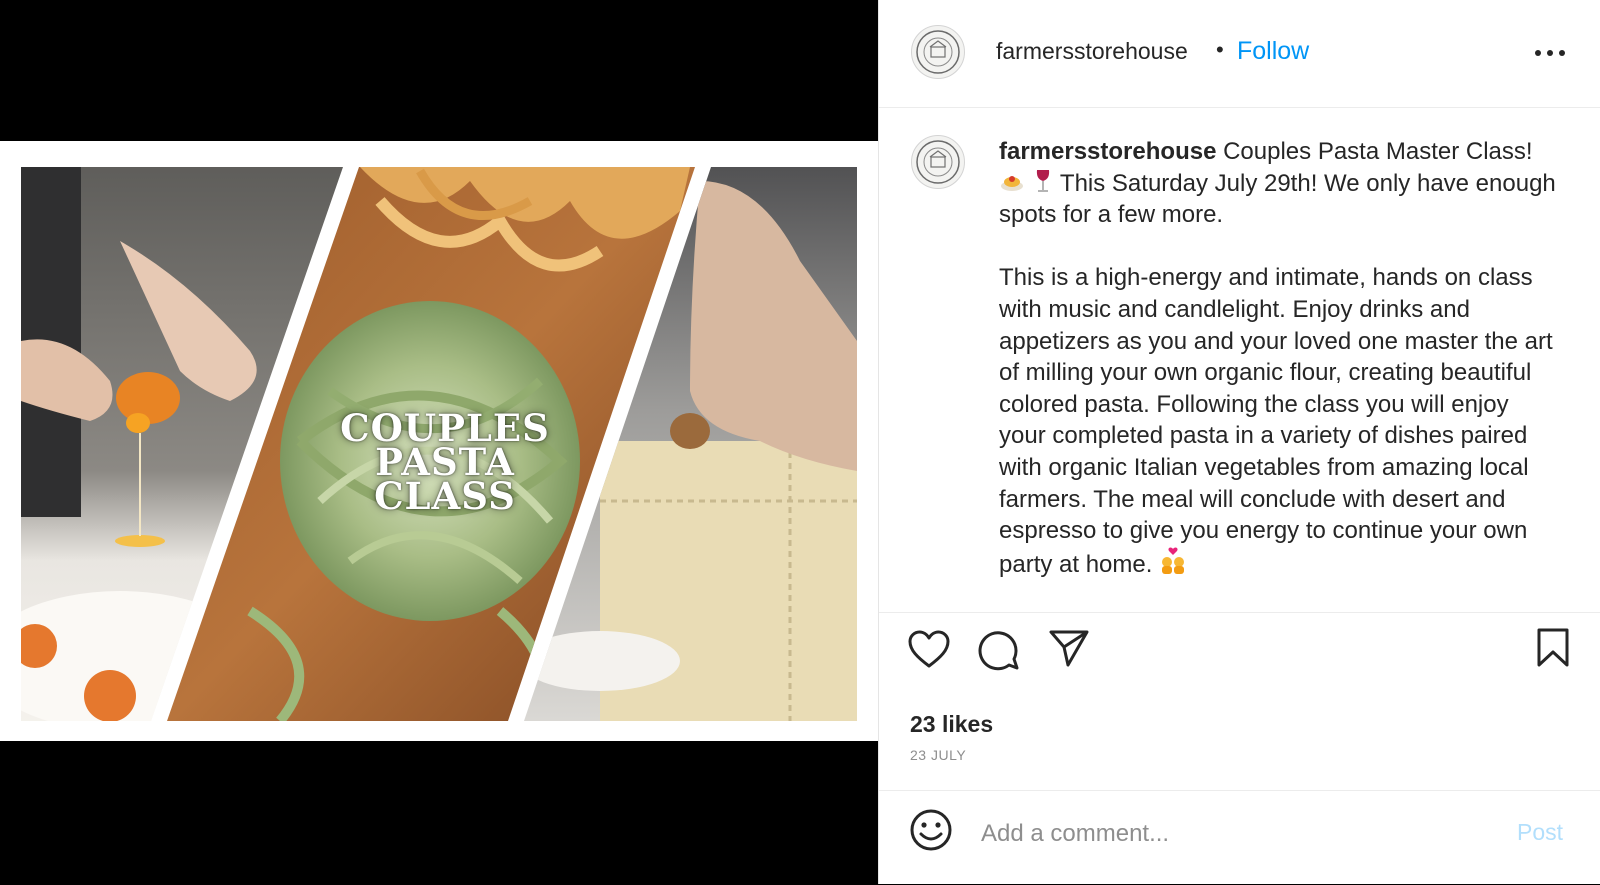 This screenshot has width=1600, height=885. I want to click on post-comment-button: Post, so click(1540, 832).